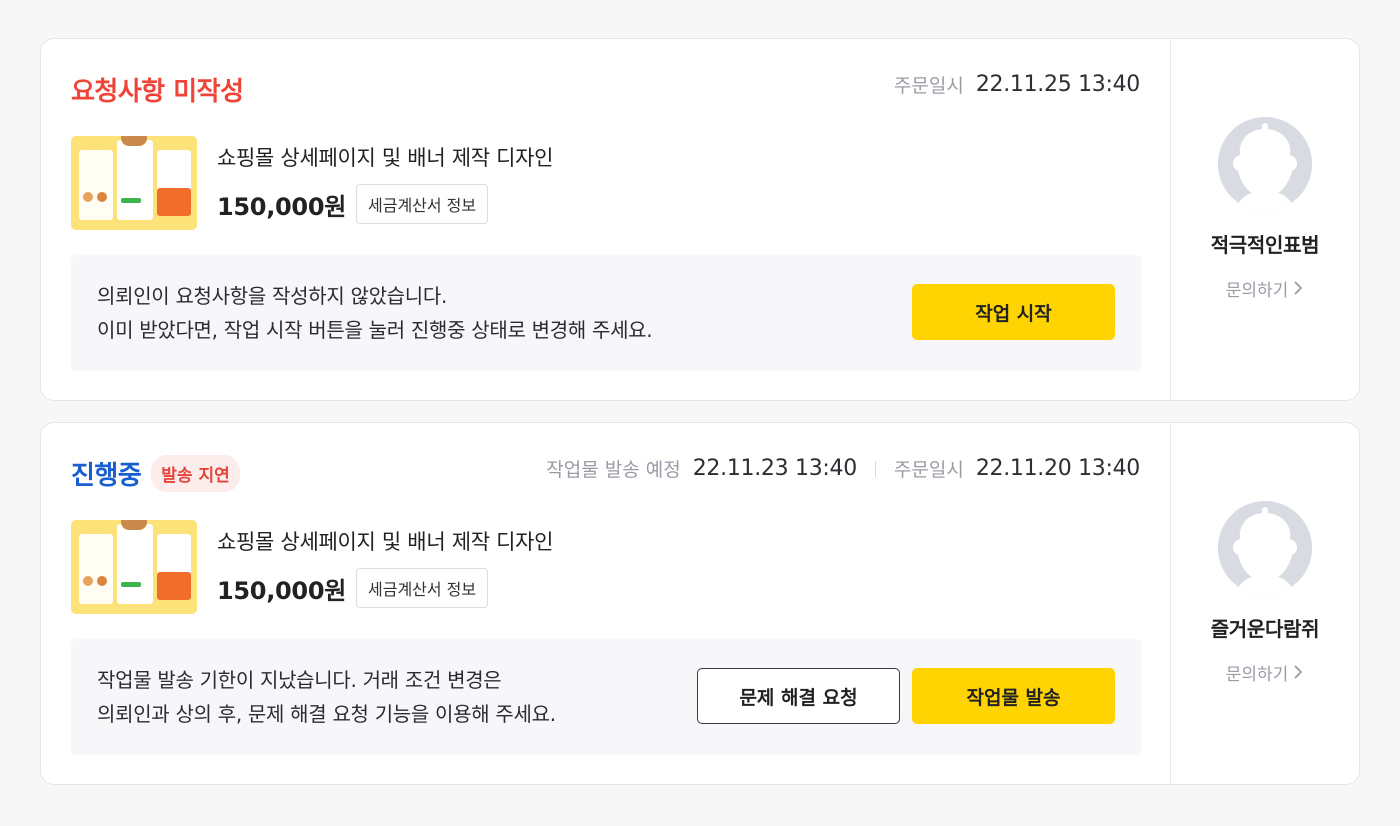 This screenshot has width=1400, height=826. Describe the element at coordinates (798, 696) in the screenshot. I see `resolve-issue-button: 문제 해결 요청` at that location.